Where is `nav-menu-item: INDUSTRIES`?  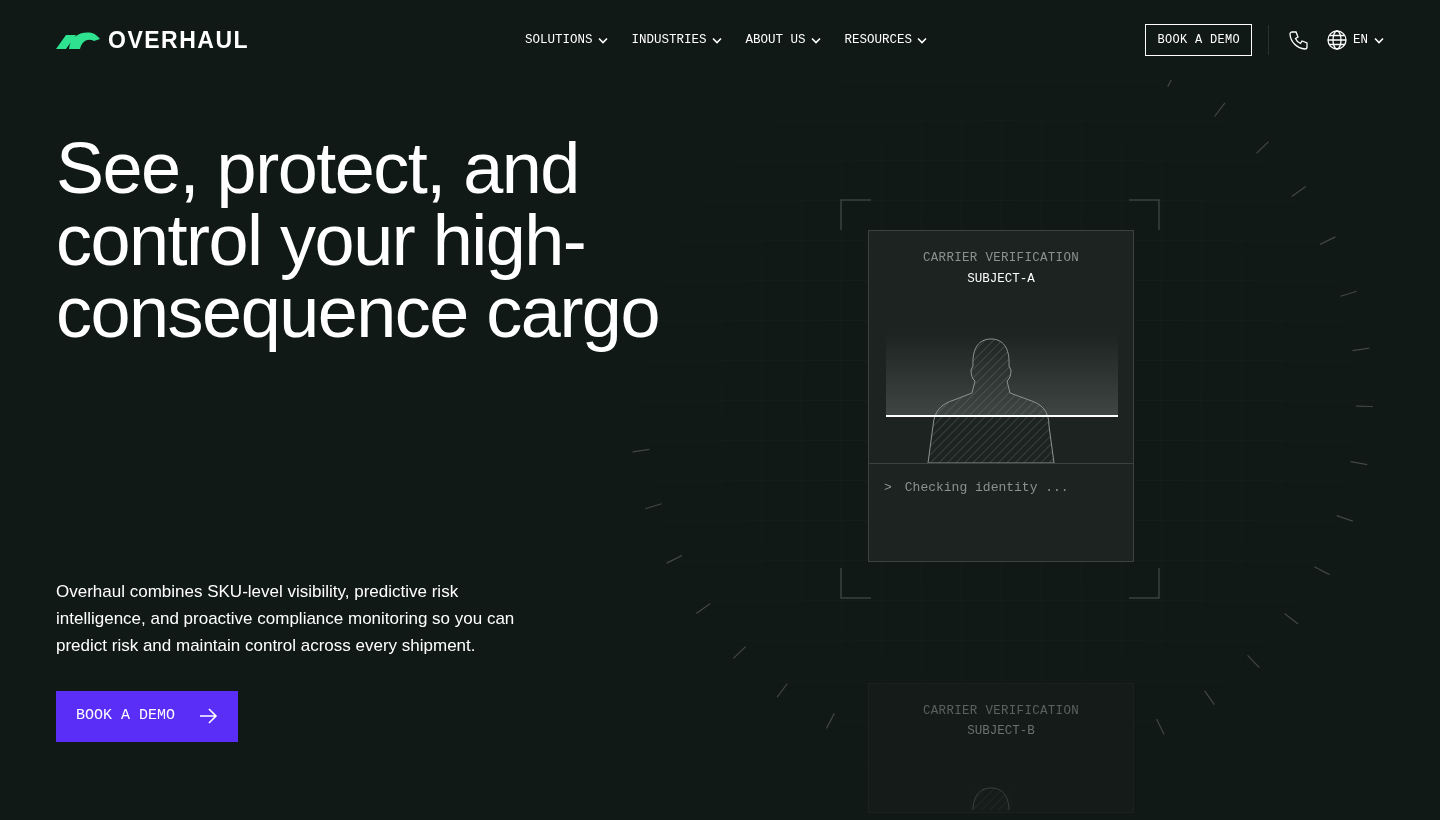 nav-menu-item: INDUSTRIES is located at coordinates (676, 40).